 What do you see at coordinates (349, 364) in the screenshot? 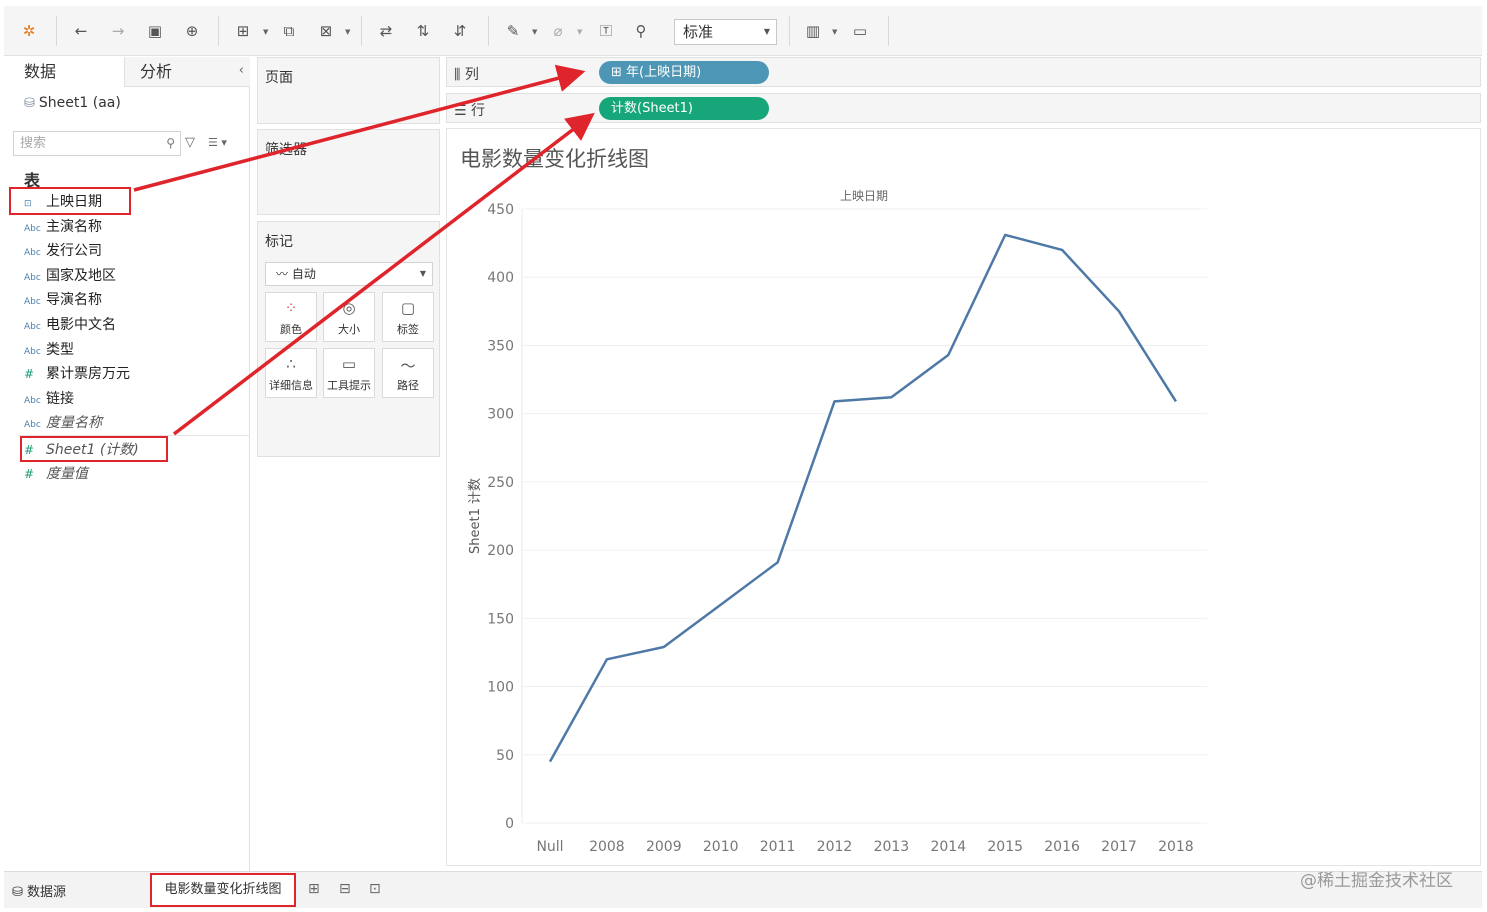
I see `tooltip-icon: ▭` at bounding box center [349, 364].